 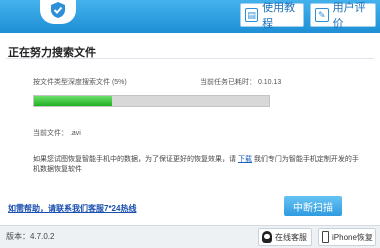 I want to click on phone-icon, so click(x=325, y=237).